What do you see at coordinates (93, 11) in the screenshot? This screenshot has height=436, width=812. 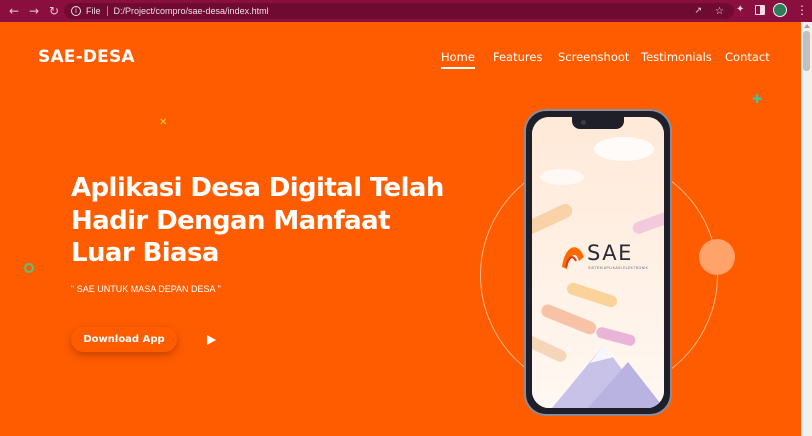 I see `scheme-label: File` at bounding box center [93, 11].